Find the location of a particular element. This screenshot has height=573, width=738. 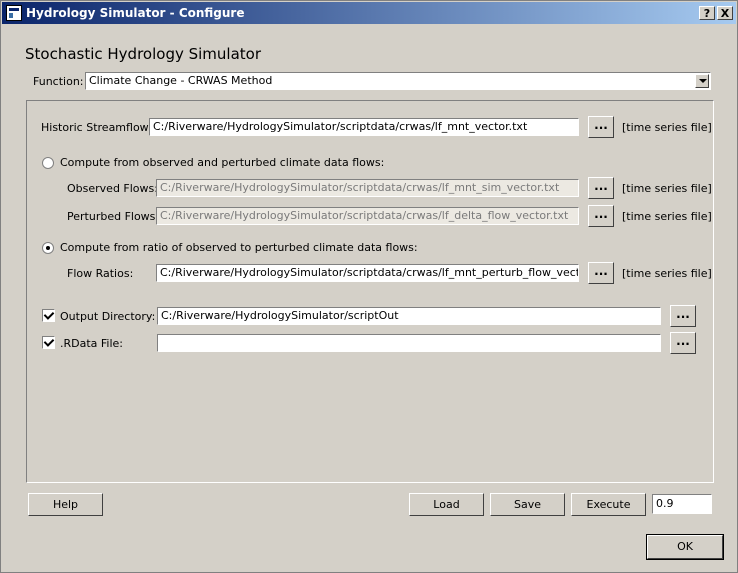

execute-button: Execute is located at coordinates (608, 504).